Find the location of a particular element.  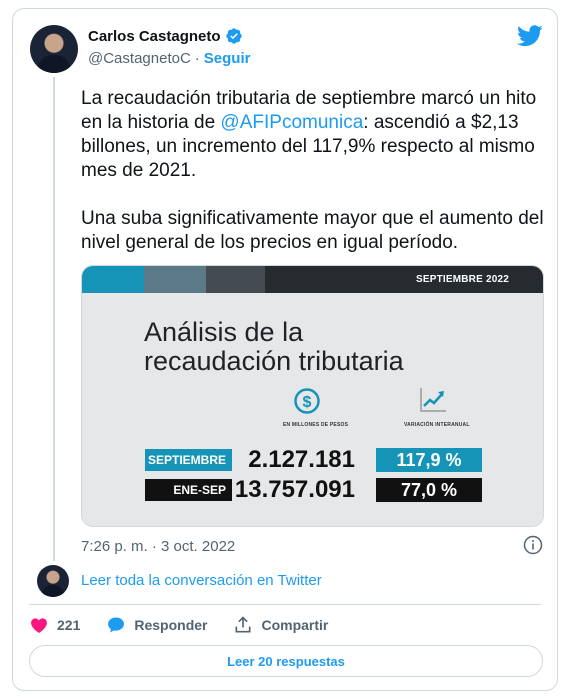

reply-label: Responder is located at coordinates (171, 625).